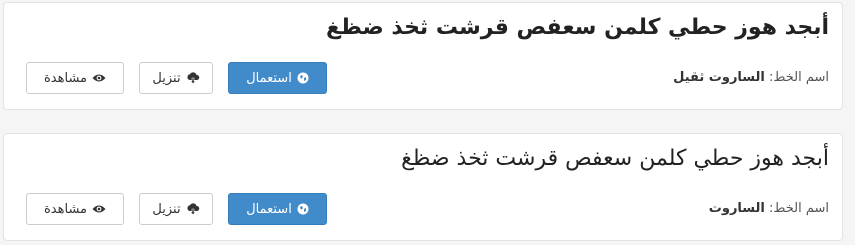  I want to click on font-name-row: اسم الخط: الساروت ثقيل, so click(751, 77).